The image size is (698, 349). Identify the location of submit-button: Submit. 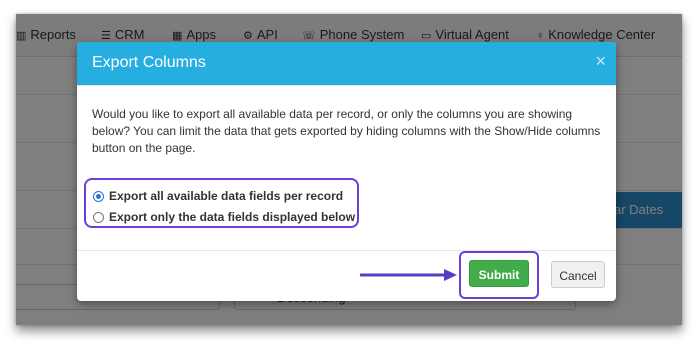
(499, 273).